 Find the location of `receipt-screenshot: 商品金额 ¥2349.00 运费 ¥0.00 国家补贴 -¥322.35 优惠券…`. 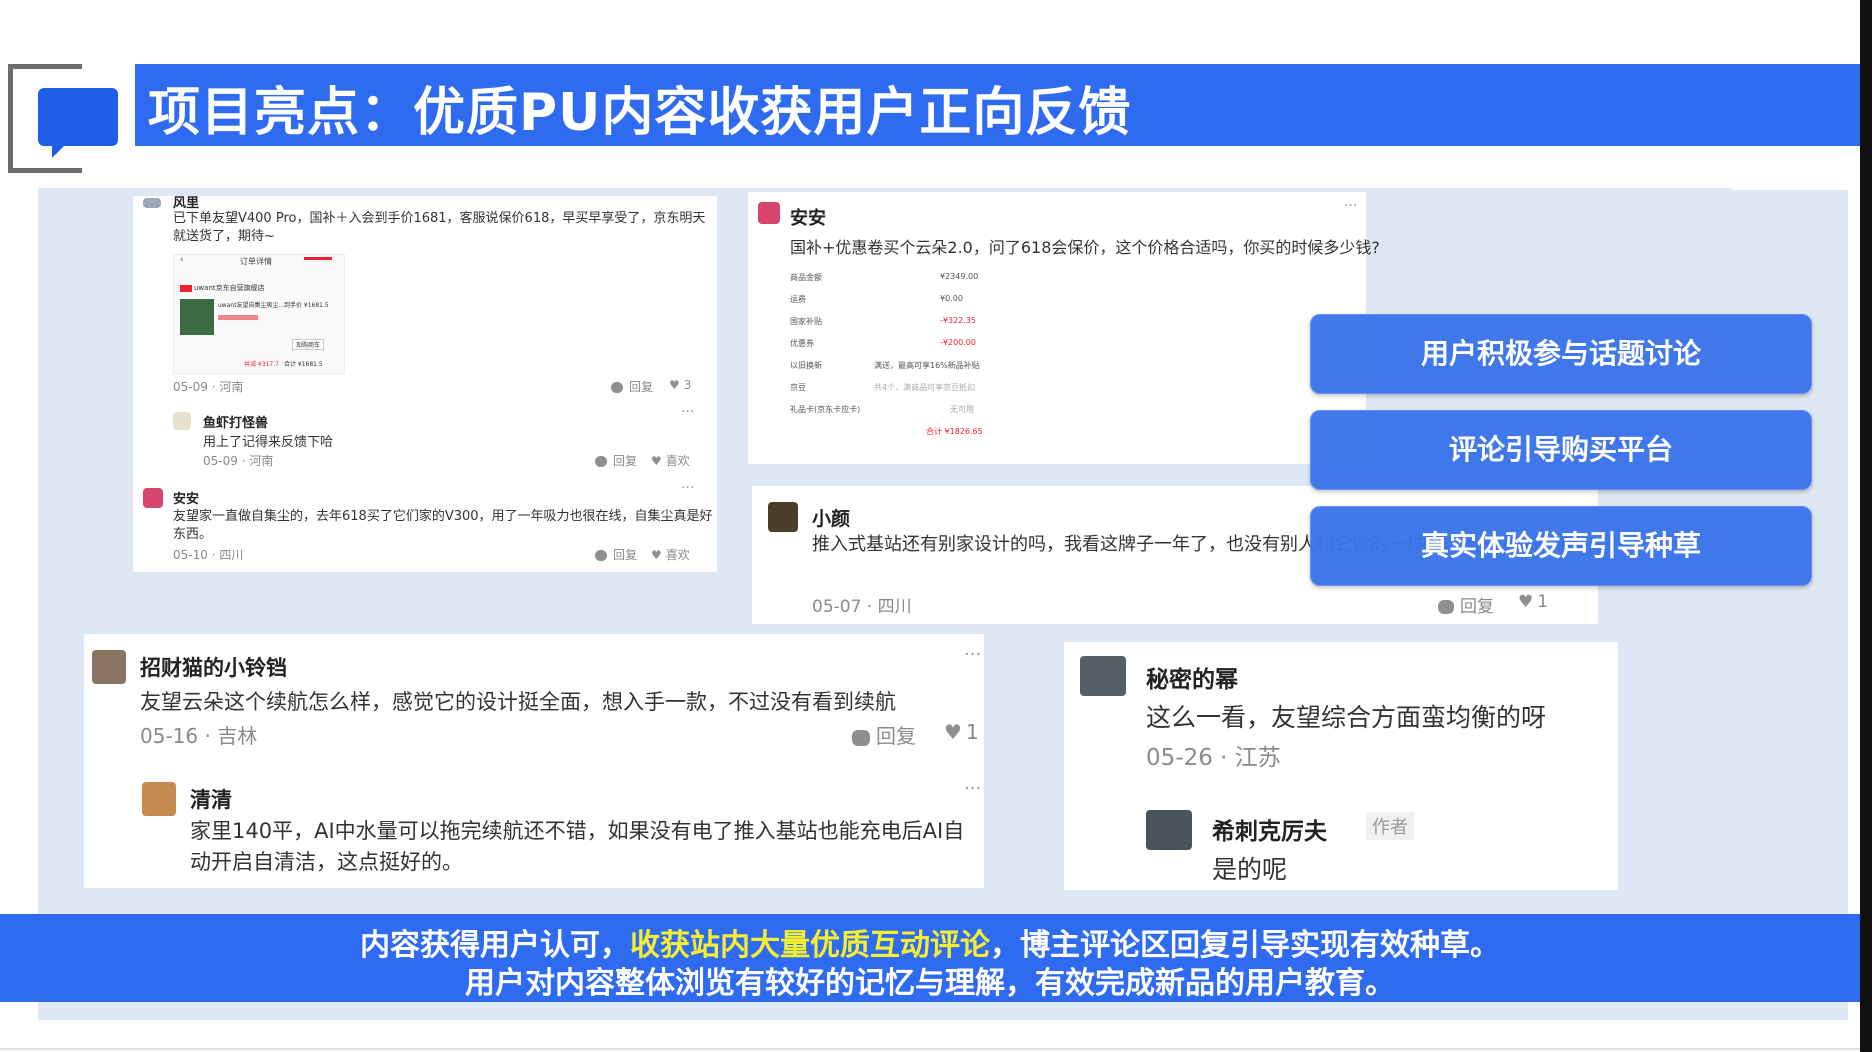

receipt-screenshot: 商品金额 ¥2349.00 运费 ¥0.00 国家补贴 -¥322.35 优惠券… is located at coordinates (886, 354).